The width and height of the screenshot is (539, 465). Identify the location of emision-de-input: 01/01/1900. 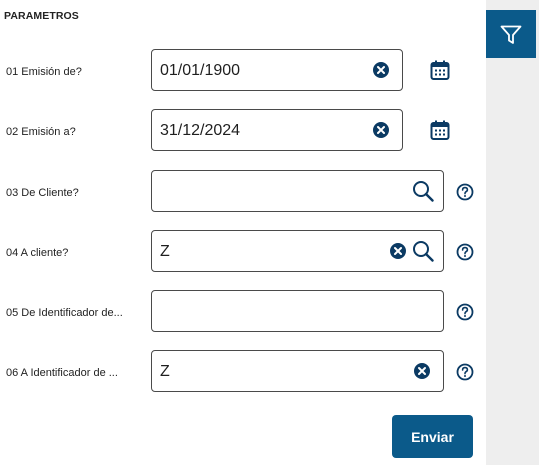
(277, 70).